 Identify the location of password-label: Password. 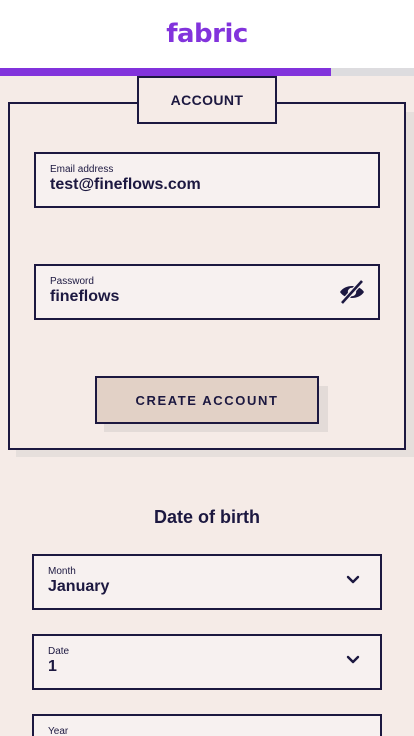
(72, 281).